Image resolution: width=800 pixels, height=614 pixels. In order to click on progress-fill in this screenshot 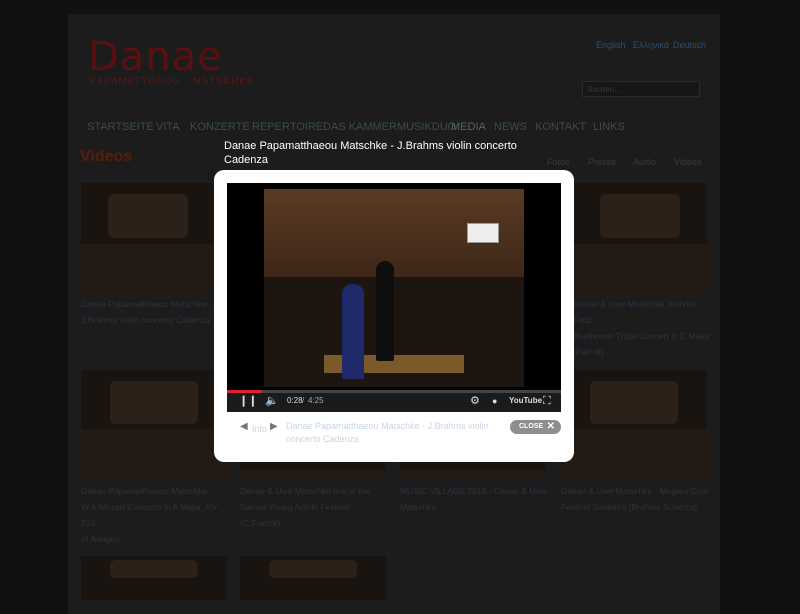, I will do `click(245, 391)`.